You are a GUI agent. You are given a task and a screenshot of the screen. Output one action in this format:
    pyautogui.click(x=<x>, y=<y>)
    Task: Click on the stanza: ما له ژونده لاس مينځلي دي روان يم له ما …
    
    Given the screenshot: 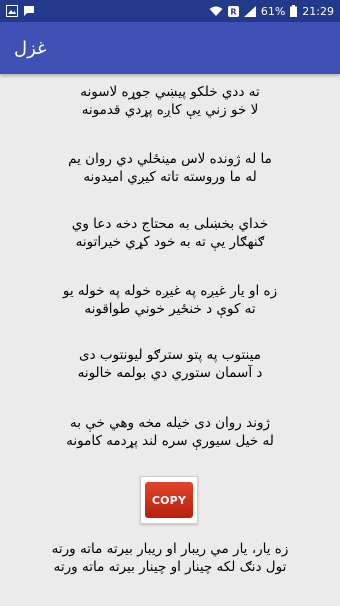 What is the action you would take?
    pyautogui.click(x=170, y=168)
    